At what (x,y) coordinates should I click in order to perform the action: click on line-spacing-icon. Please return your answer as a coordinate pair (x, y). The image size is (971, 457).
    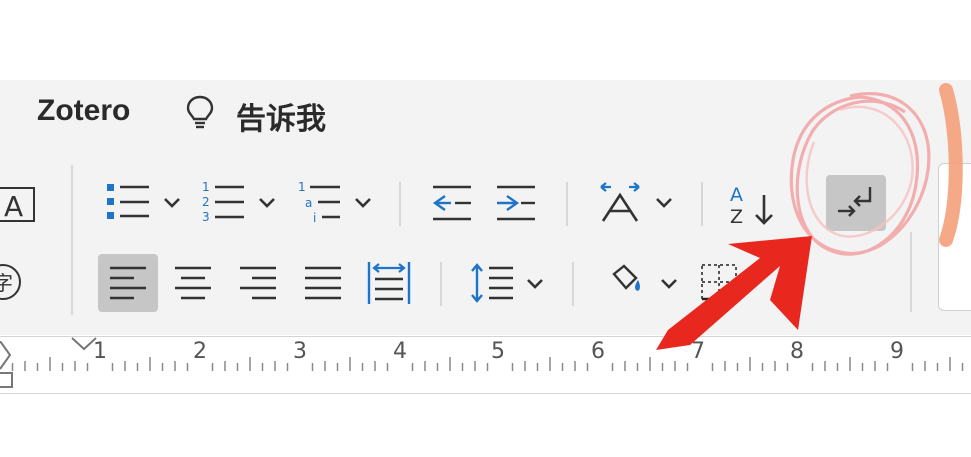
    Looking at the image, I should click on (492, 283).